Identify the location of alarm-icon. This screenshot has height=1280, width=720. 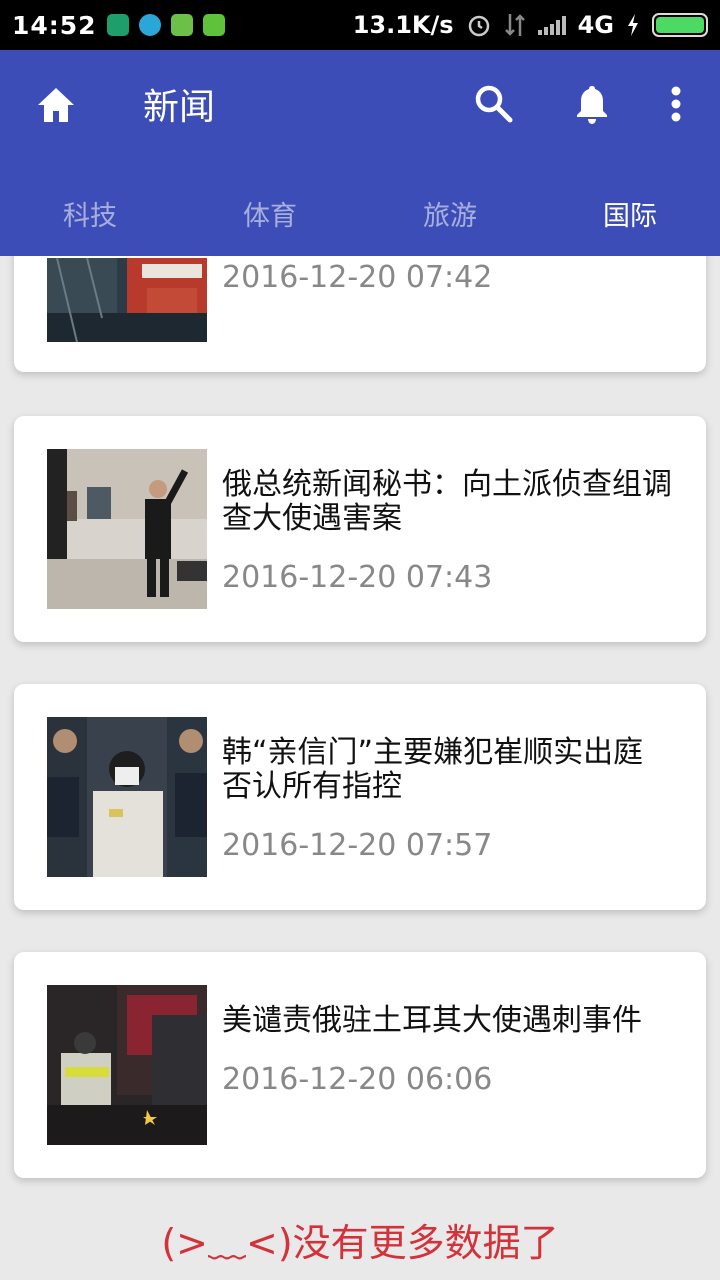
(478, 26).